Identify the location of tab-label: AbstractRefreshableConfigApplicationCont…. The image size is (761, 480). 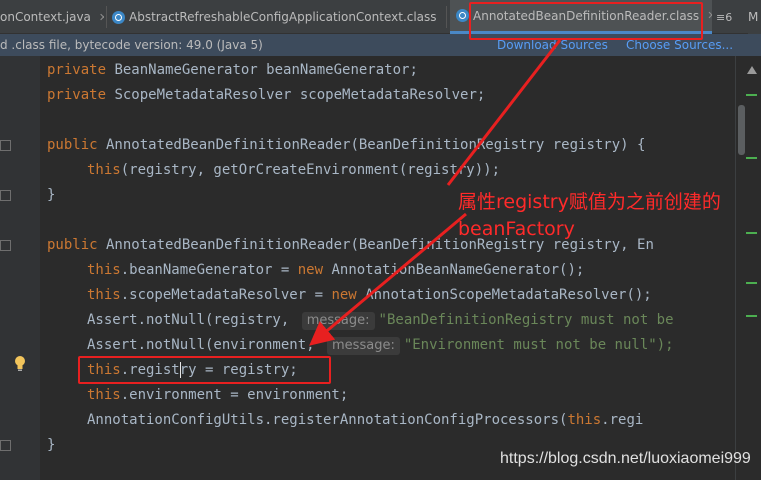
(283, 17).